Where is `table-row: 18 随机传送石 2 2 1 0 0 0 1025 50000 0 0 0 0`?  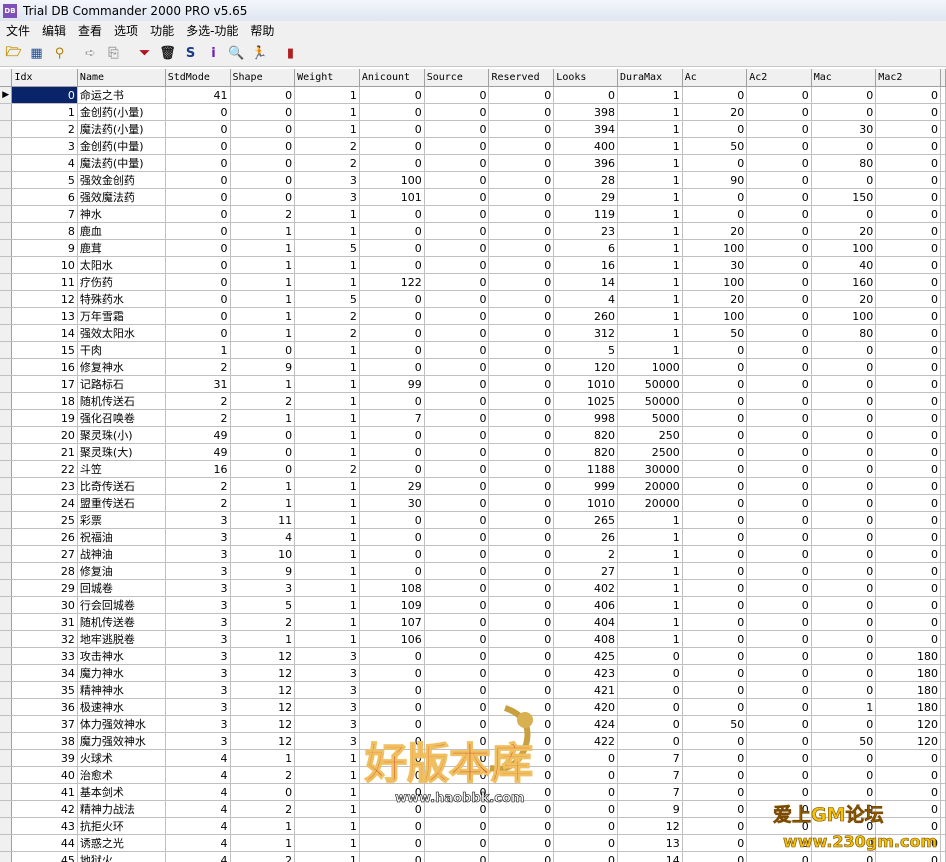 table-row: 18 随机传送石 2 2 1 0 0 0 1025 50000 0 0 0 0 is located at coordinates (473, 401).